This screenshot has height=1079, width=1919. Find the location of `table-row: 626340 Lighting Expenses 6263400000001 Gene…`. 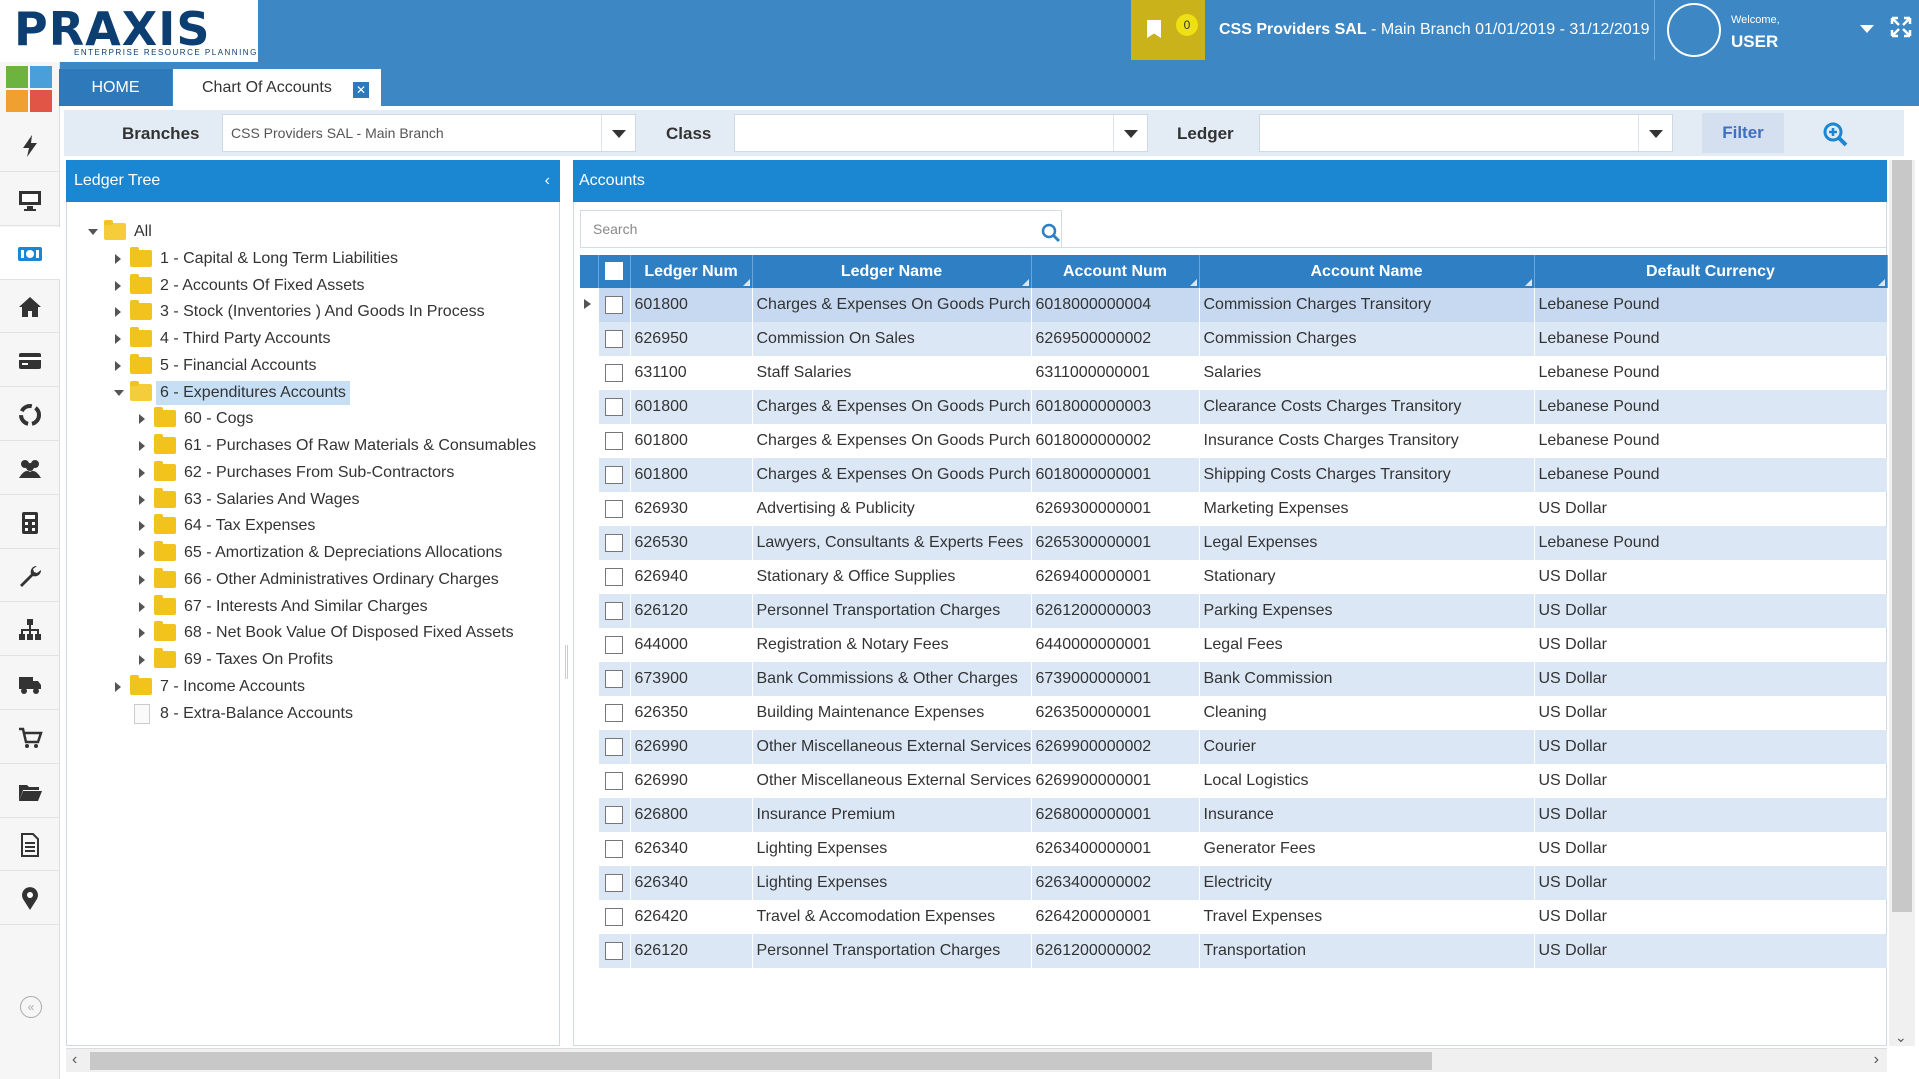

table-row: 626340 Lighting Expenses 6263400000001 Gene… is located at coordinates (1234, 849).